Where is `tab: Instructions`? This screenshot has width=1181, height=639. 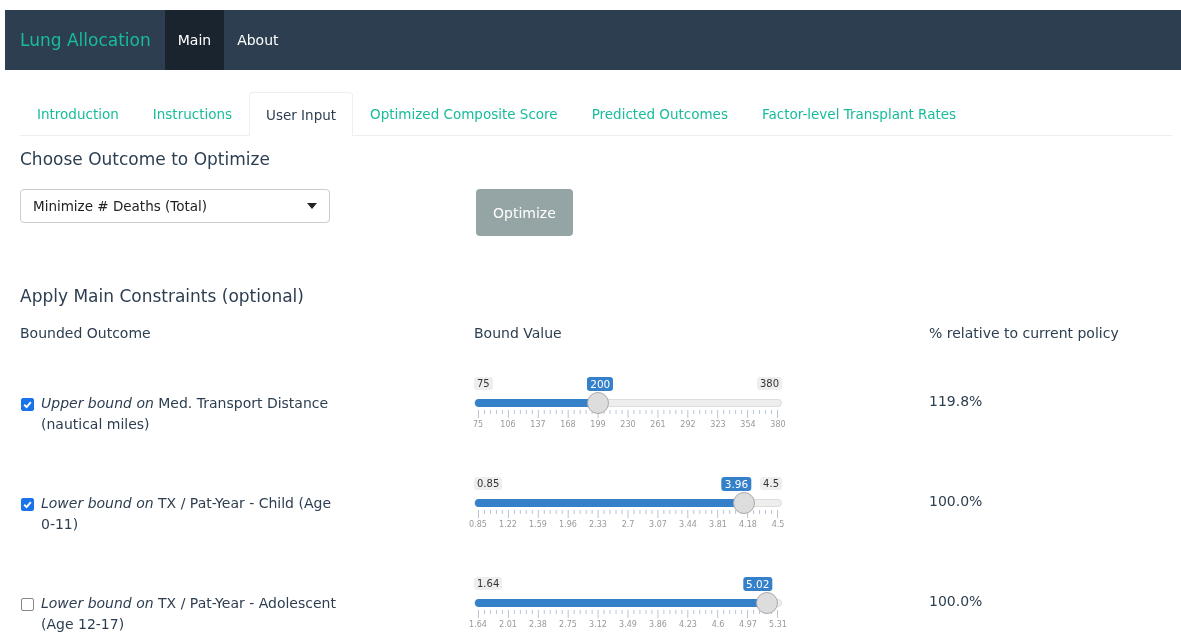 tab: Instructions is located at coordinates (192, 113).